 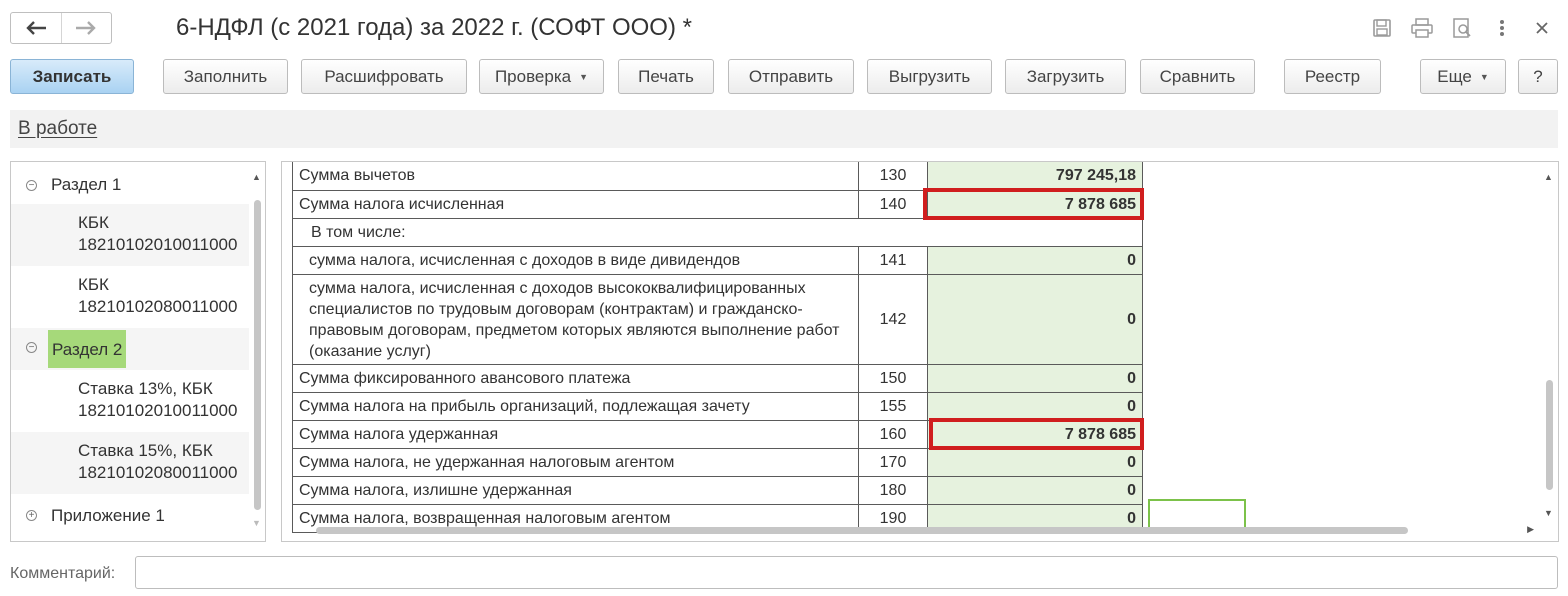 I want to click on expand-icon: +, so click(x=31, y=515).